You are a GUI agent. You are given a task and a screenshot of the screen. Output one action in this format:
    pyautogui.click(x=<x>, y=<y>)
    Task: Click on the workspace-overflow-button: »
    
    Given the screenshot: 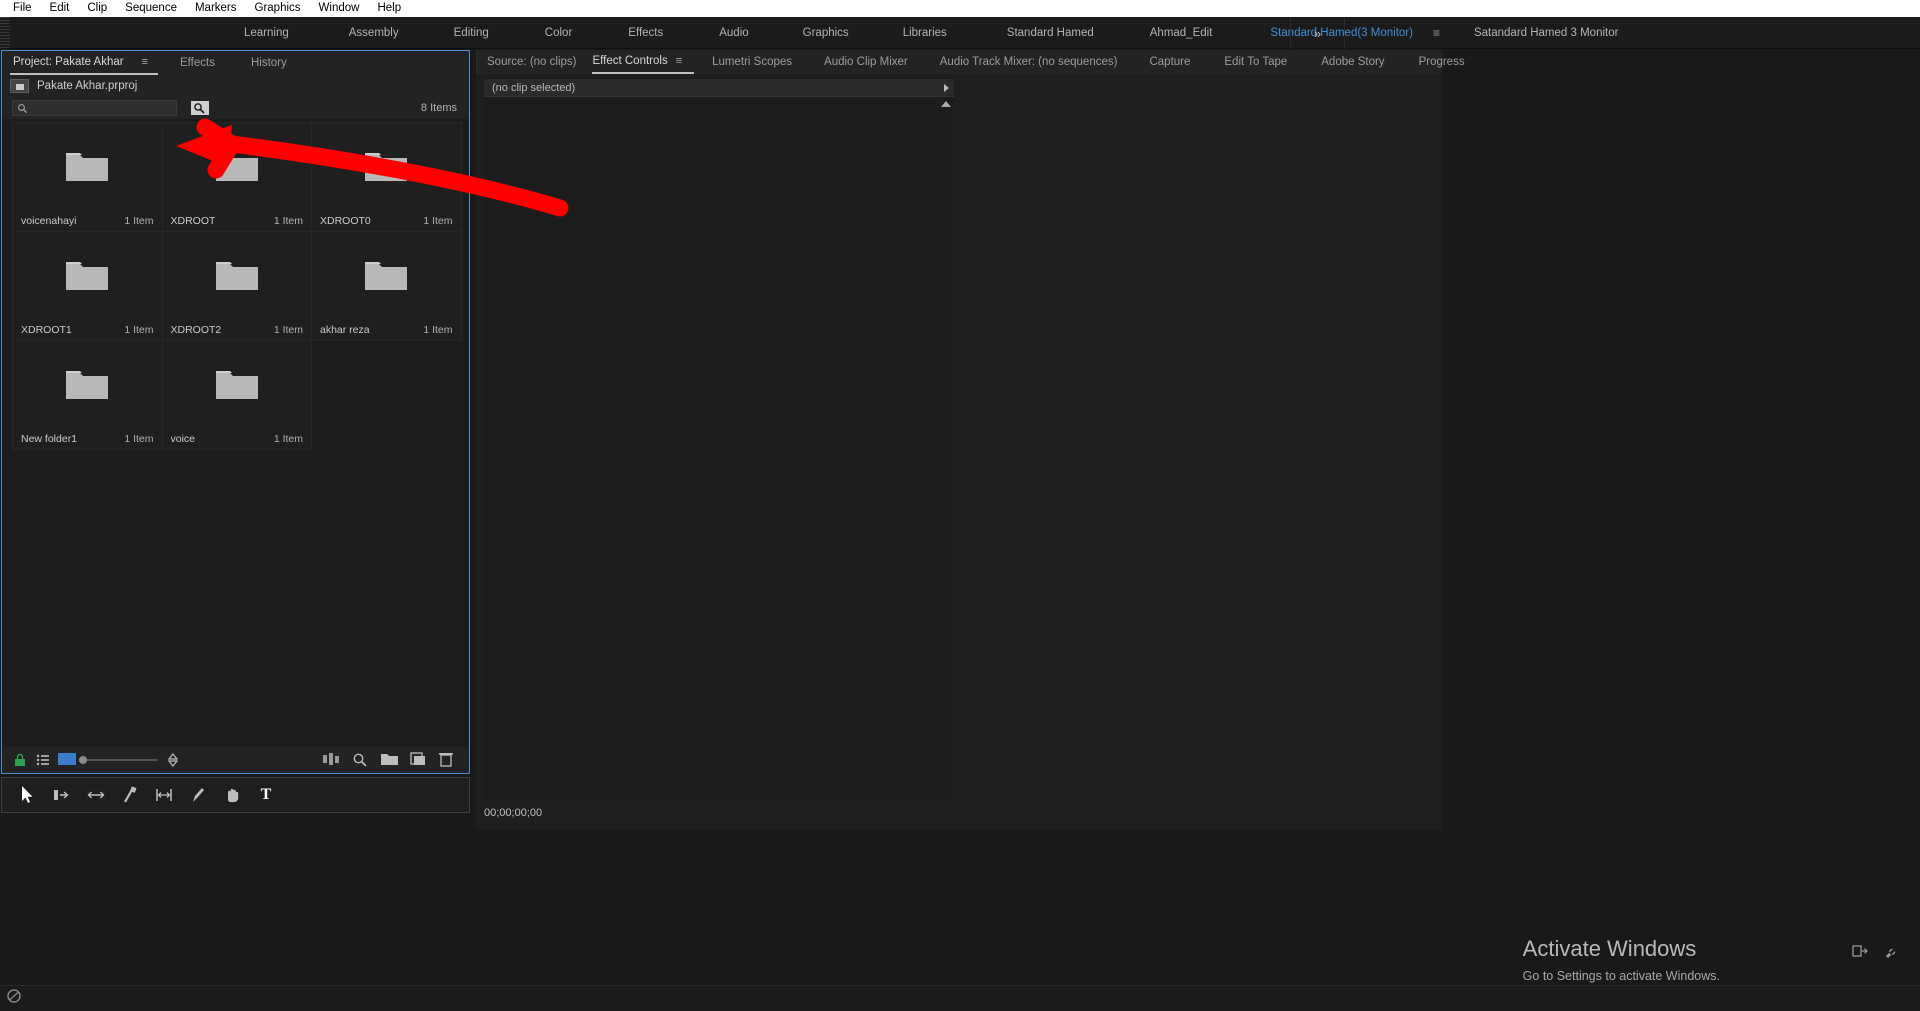 What is the action you would take?
    pyautogui.click(x=1317, y=33)
    